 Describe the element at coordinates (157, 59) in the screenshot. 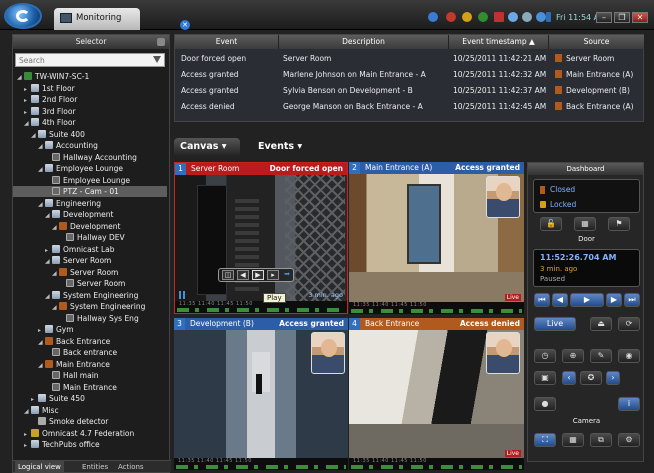

I see `filter-icon` at that location.